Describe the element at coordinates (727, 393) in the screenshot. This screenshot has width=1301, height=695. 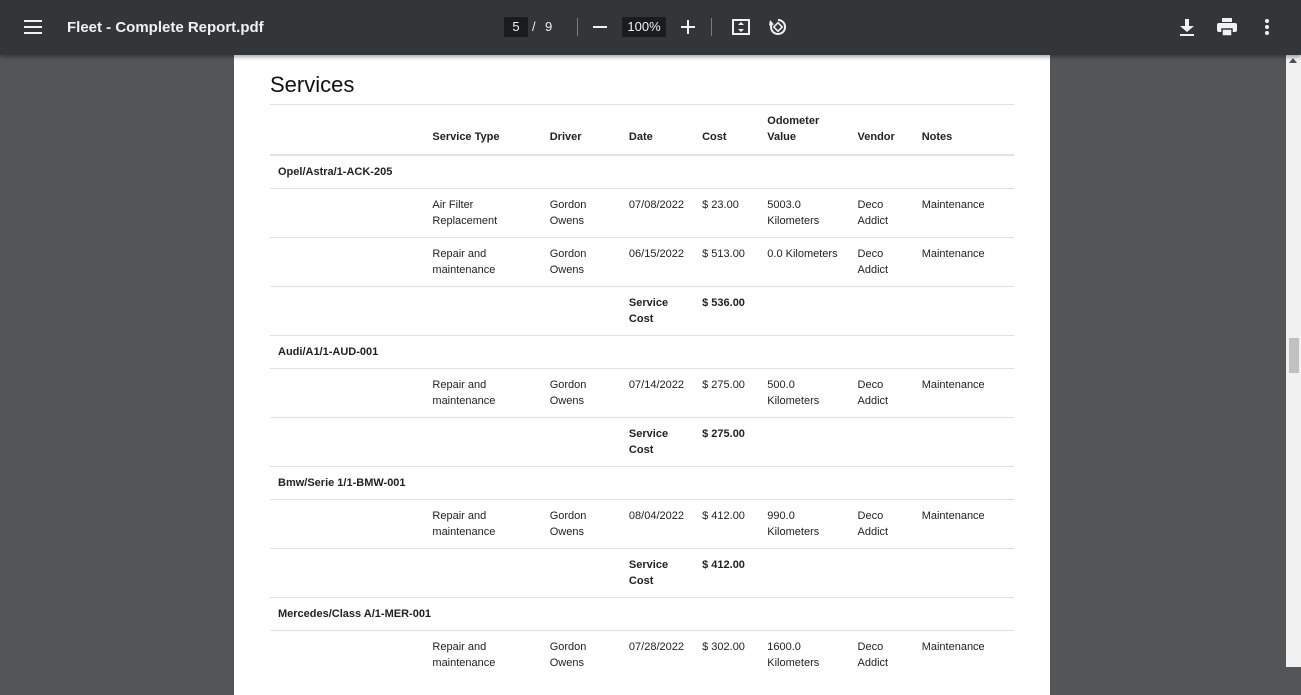
I see `cost-cell: $ 275.00` at that location.